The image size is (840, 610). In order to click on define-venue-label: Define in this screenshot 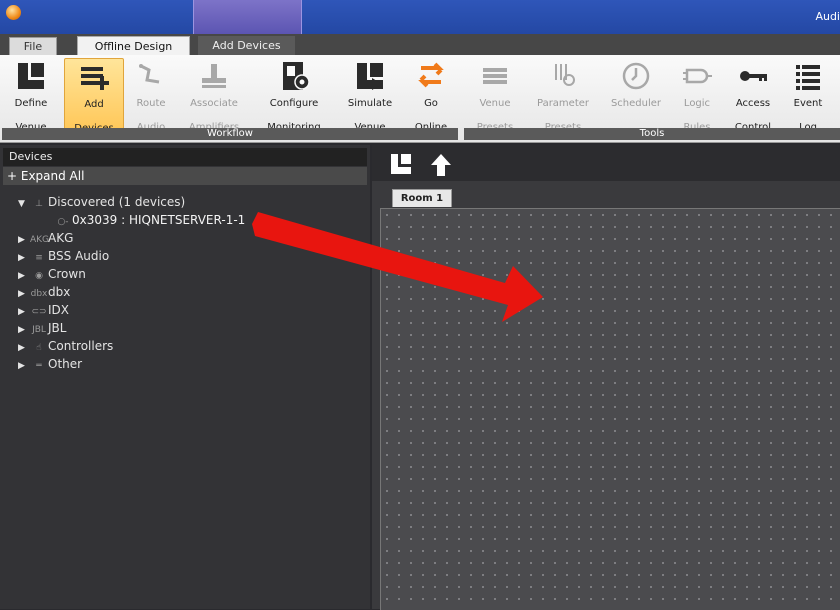, I will do `click(31, 103)`.